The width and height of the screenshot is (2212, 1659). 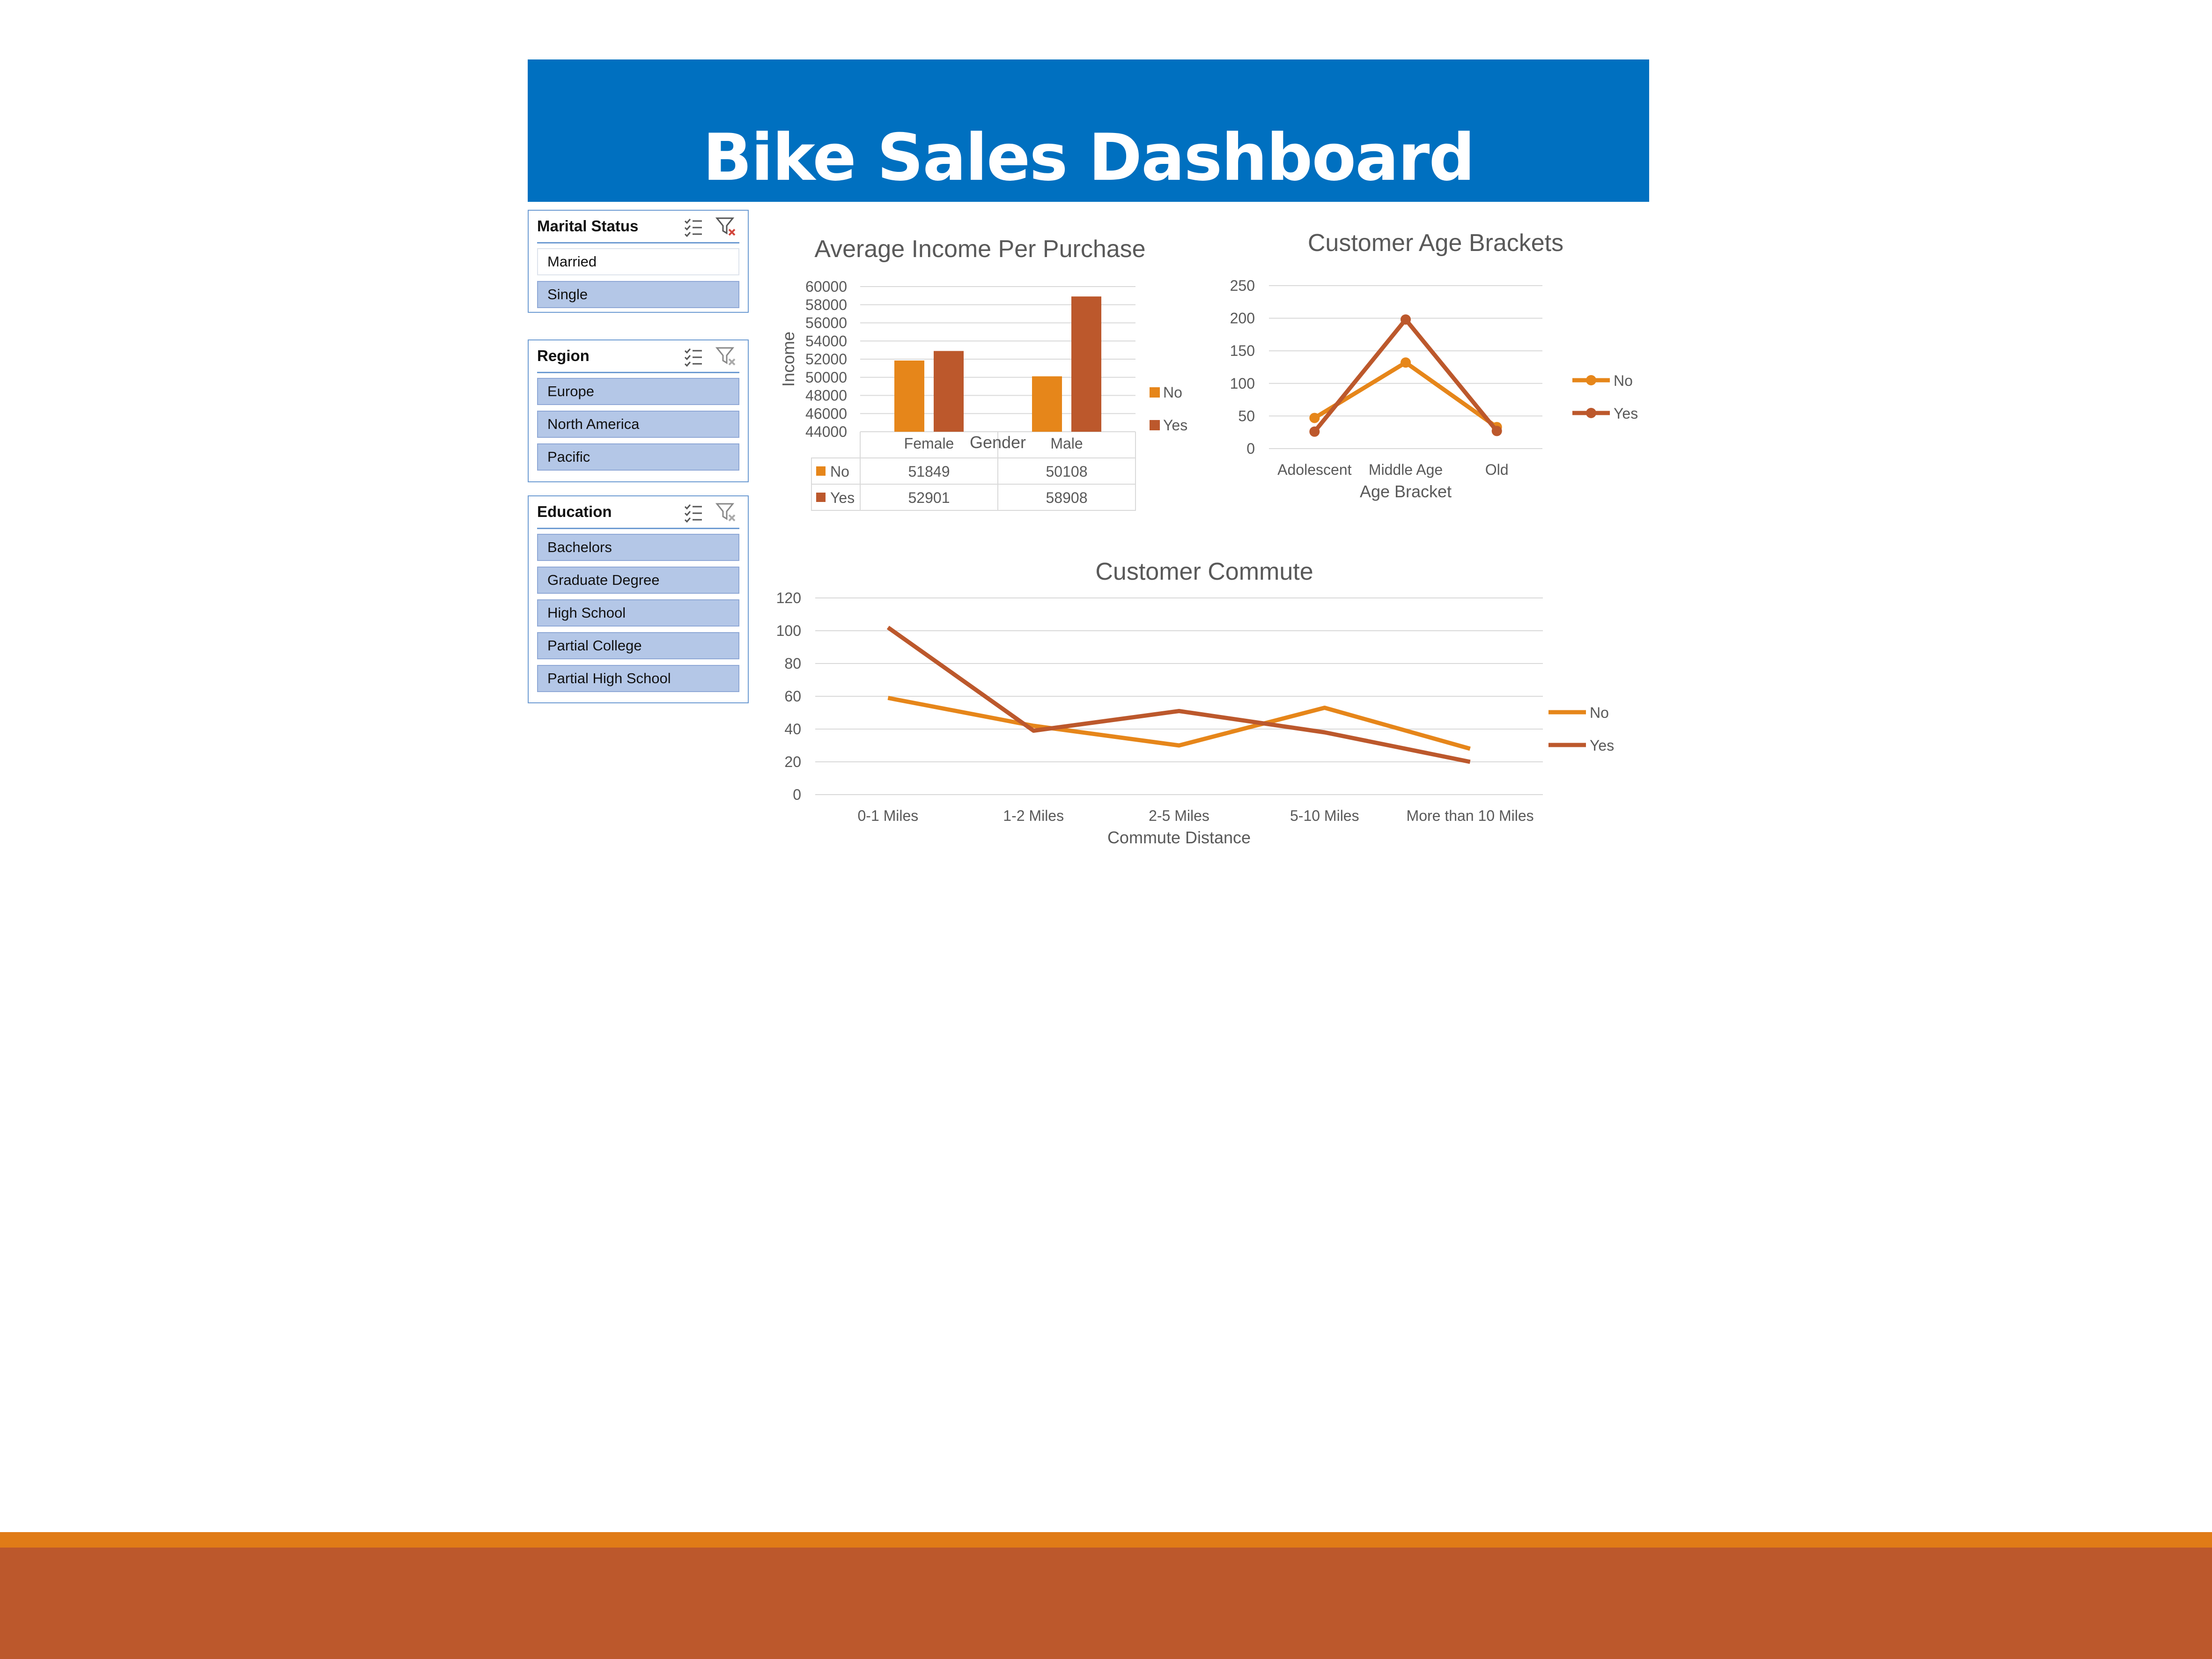 What do you see at coordinates (840, 471) in the screenshot?
I see `table-row-label: No` at bounding box center [840, 471].